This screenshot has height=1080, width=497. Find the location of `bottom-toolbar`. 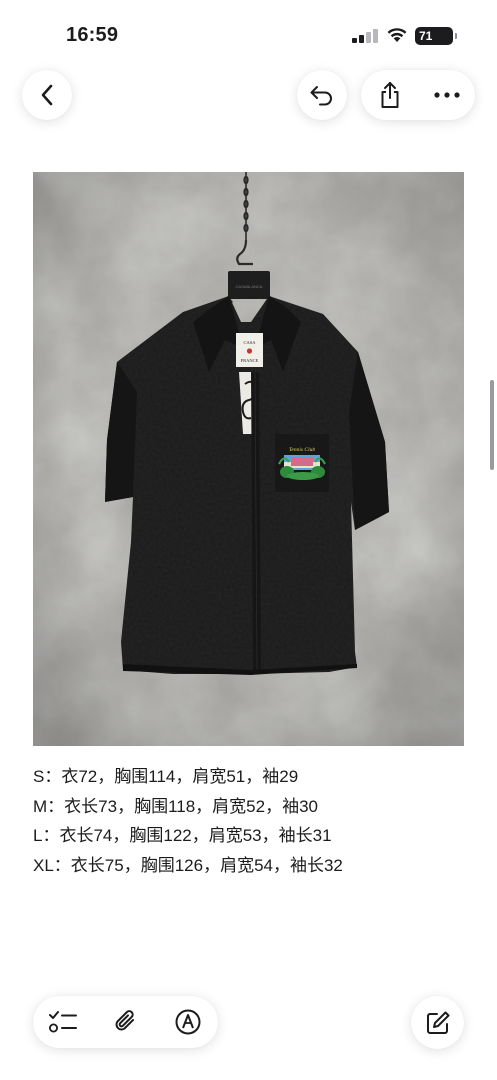

bottom-toolbar is located at coordinates (125, 1022).